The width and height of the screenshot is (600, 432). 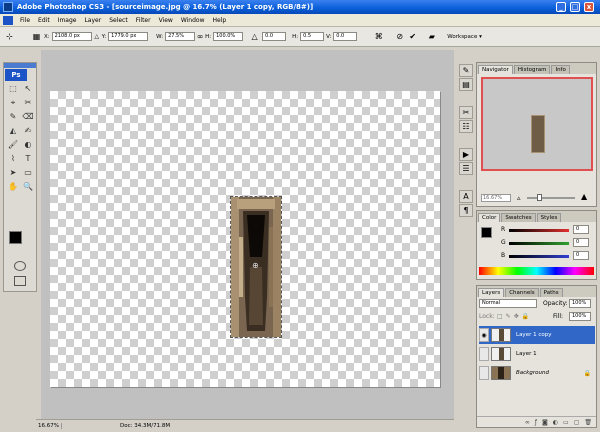 What do you see at coordinates (539, 197) in the screenshot?
I see `navigator-slider-thumb` at bounding box center [539, 197].